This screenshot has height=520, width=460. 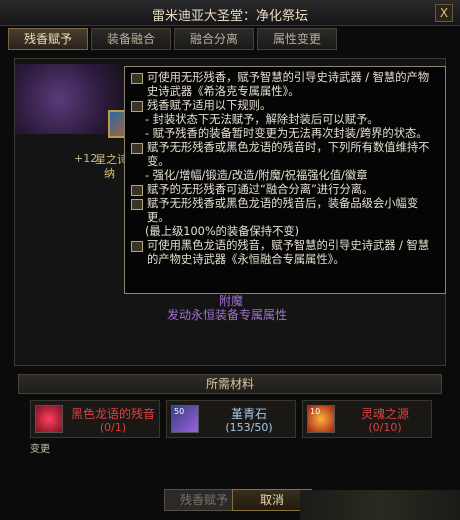 I want to click on material-name: 灵魂之源, so click(x=384, y=414).